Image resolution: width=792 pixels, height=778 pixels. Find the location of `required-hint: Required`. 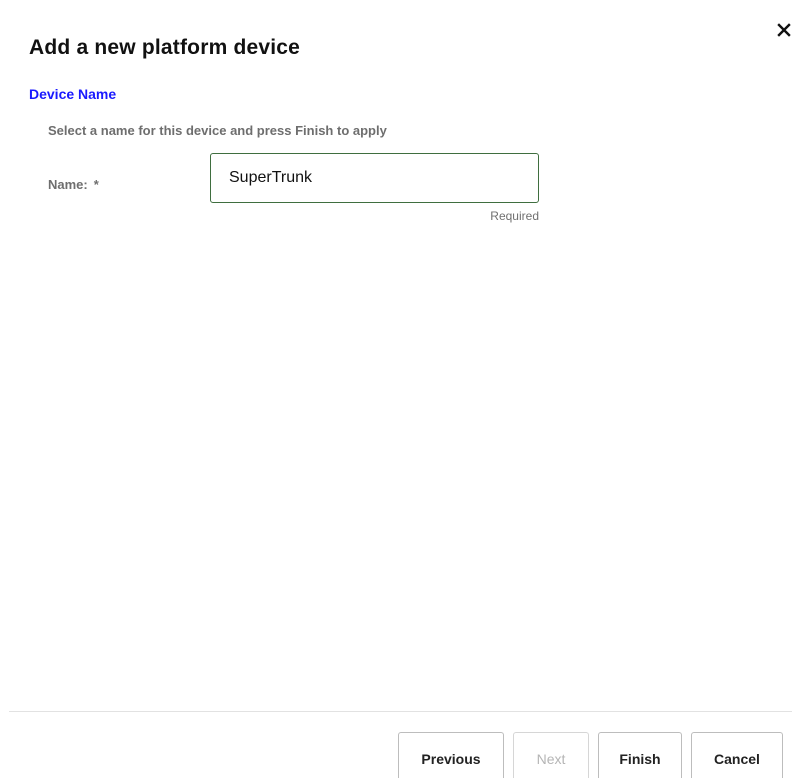

required-hint: Required is located at coordinates (514, 216).